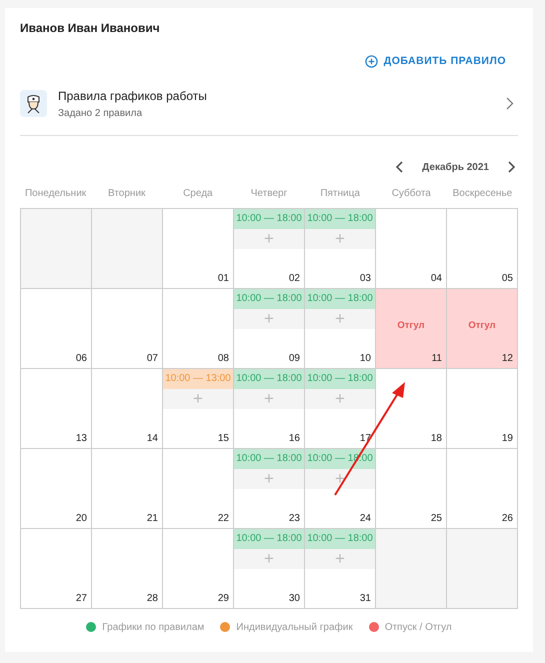  Describe the element at coordinates (198, 193) in the screenshot. I see `weekday-label: Среда` at that location.